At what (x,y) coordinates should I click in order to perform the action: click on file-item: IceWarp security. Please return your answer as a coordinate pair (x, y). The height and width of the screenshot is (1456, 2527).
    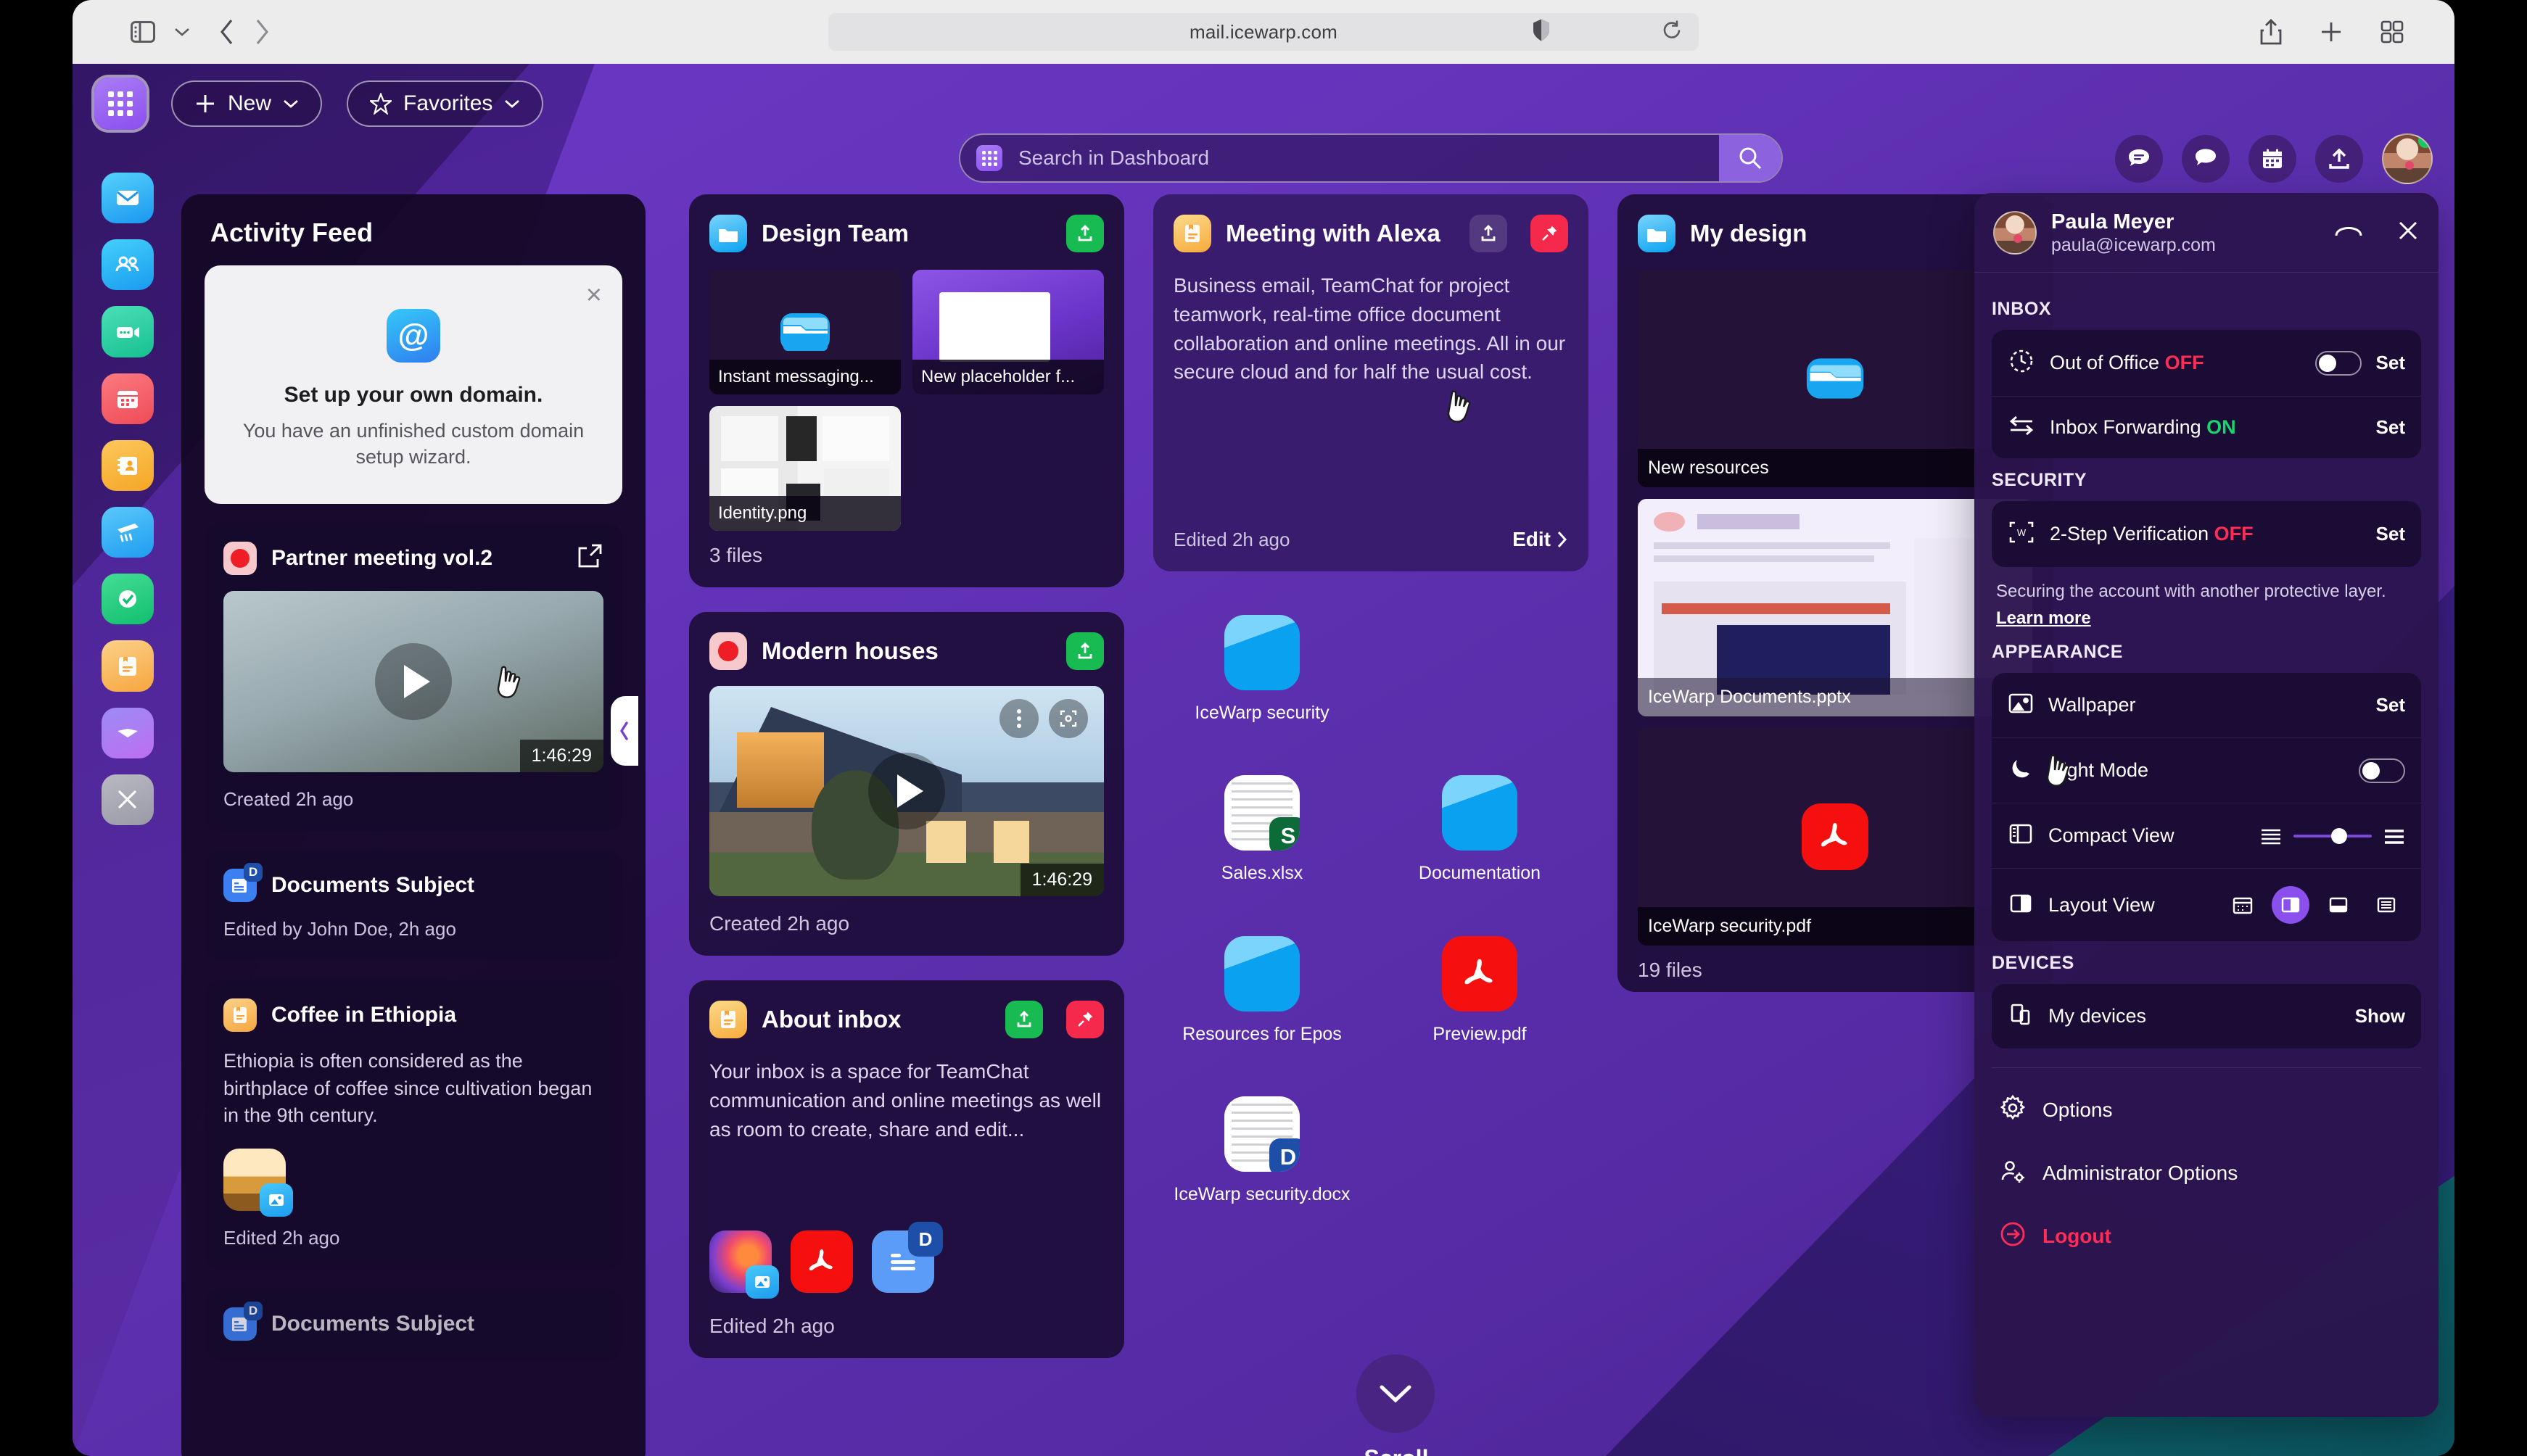
    Looking at the image, I should click on (1262, 669).